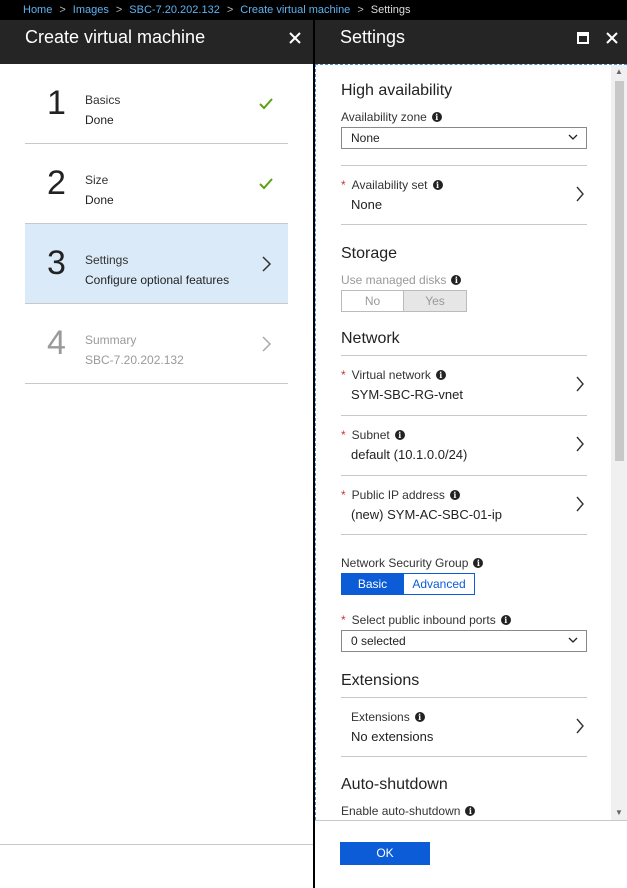 The height and width of the screenshot is (888, 627). I want to click on step-basics: 1 Basics Done, so click(156, 104).